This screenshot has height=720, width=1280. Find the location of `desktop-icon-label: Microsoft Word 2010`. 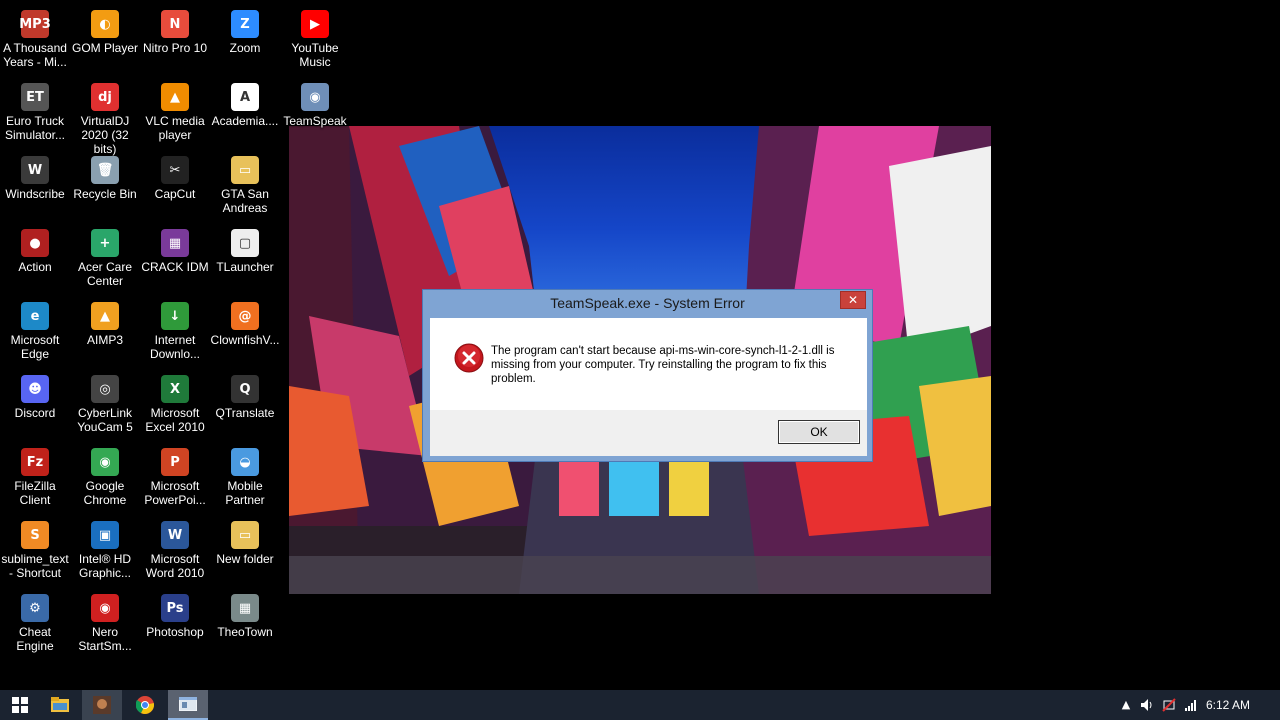

desktop-icon-label: Microsoft Word 2010 is located at coordinates (175, 566).